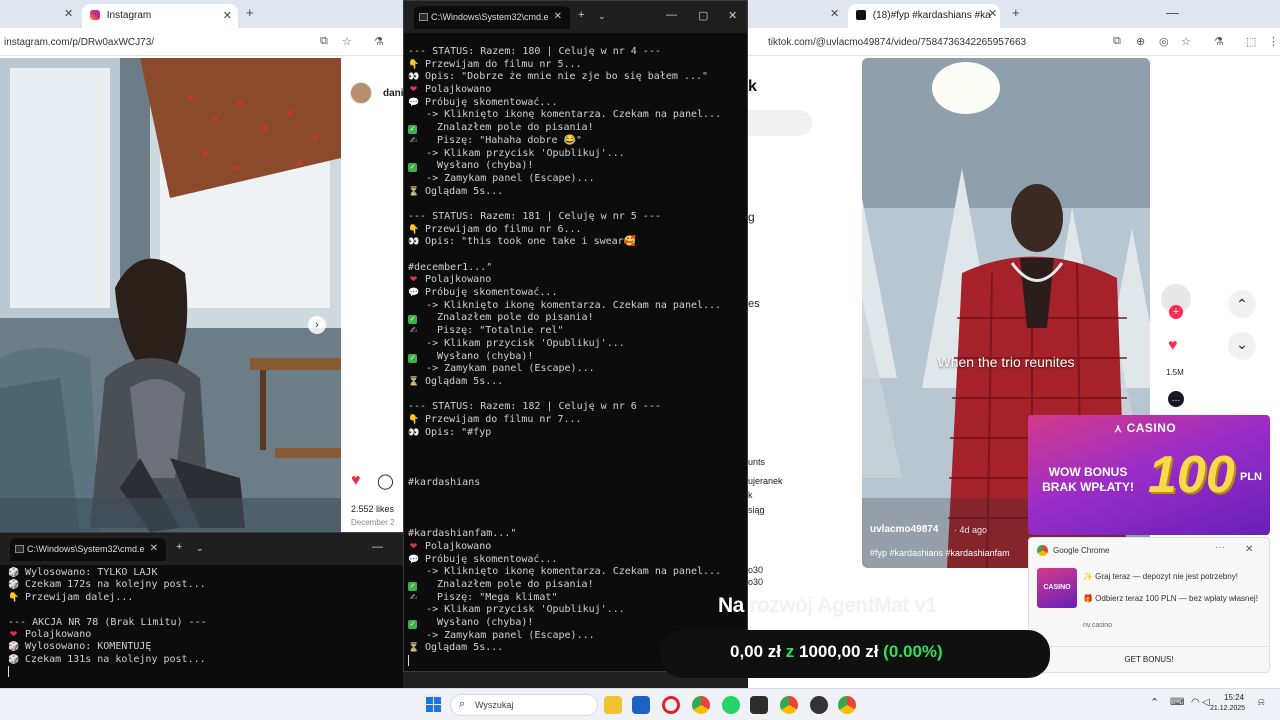 The width and height of the screenshot is (1280, 720). Describe the element at coordinates (524, 705) in the screenshot. I see `taskbar-search-box: ⌕ Wyszukaj` at that location.